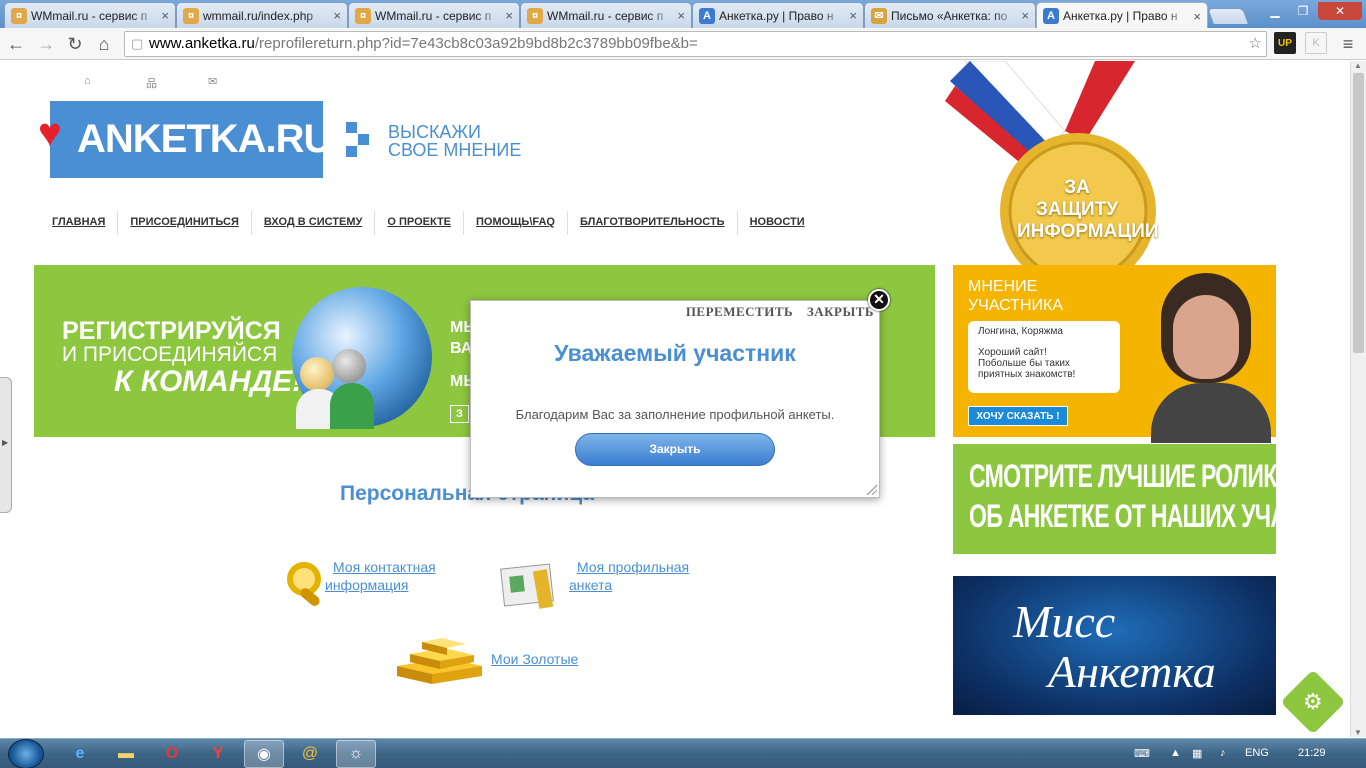 Image resolution: width=1366 pixels, height=768 pixels. What do you see at coordinates (1228, 16) in the screenshot?
I see `new-tab-button` at bounding box center [1228, 16].